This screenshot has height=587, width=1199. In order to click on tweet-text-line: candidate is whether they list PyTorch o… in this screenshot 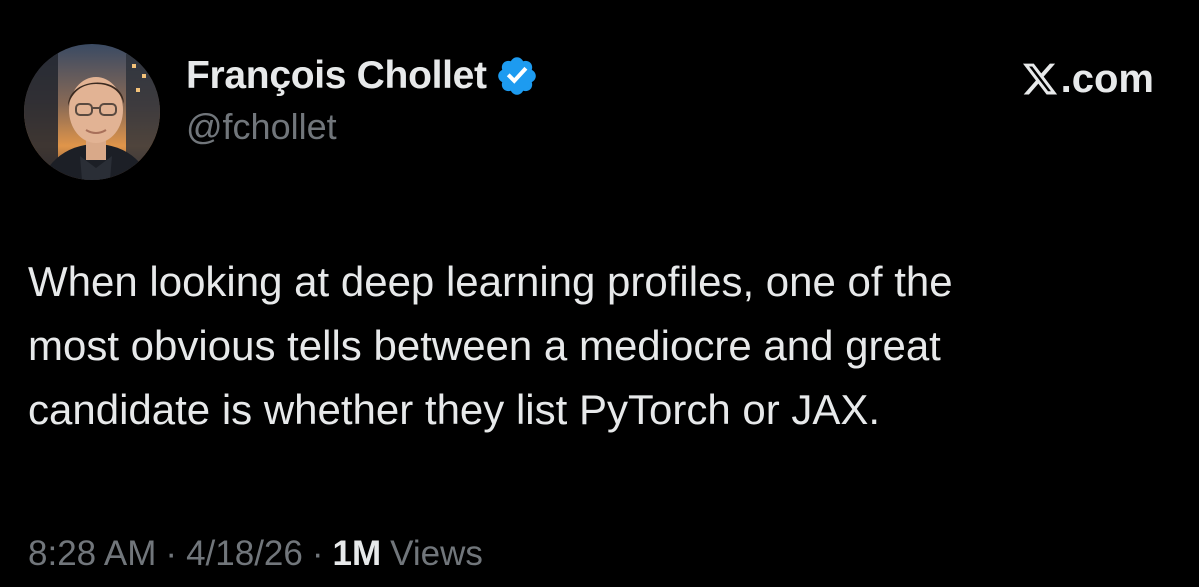, I will do `click(454, 409)`.